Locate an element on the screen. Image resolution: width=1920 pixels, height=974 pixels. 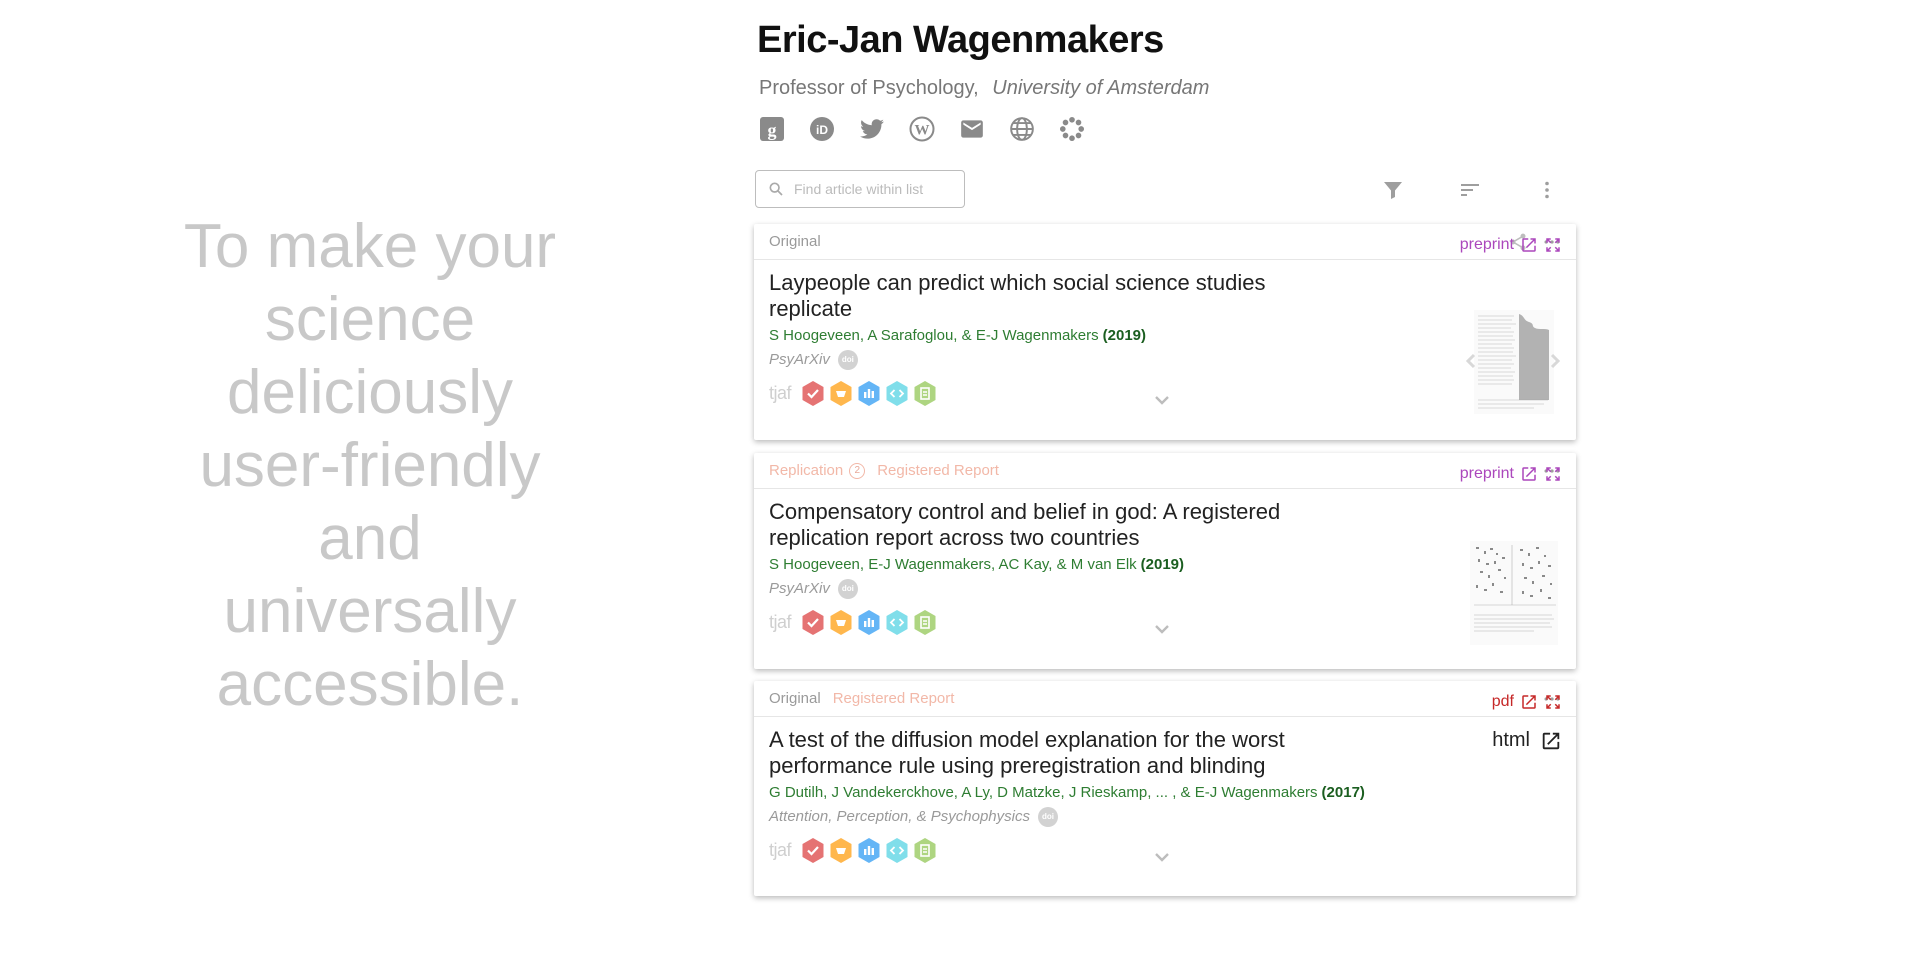
journal-name: Attention, Perception, & Psychophysics is located at coordinates (899, 816).